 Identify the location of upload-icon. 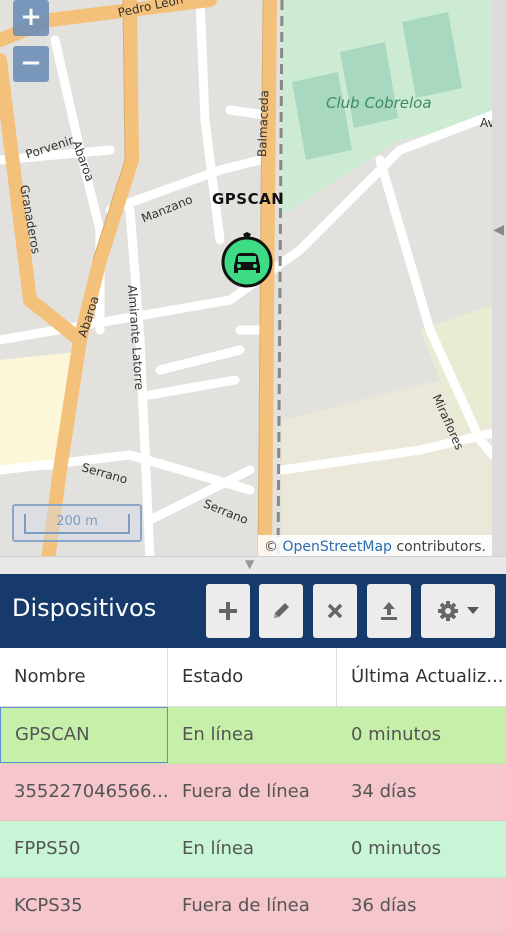
(389, 611).